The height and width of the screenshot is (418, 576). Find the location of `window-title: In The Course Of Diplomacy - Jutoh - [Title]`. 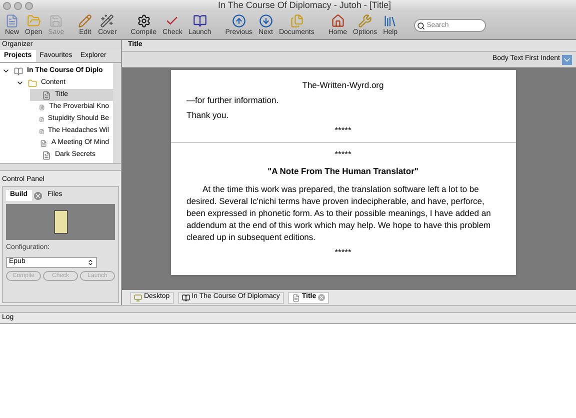

window-title: In The Course Of Diplomacy - Jutoh - [Title] is located at coordinates (305, 6).